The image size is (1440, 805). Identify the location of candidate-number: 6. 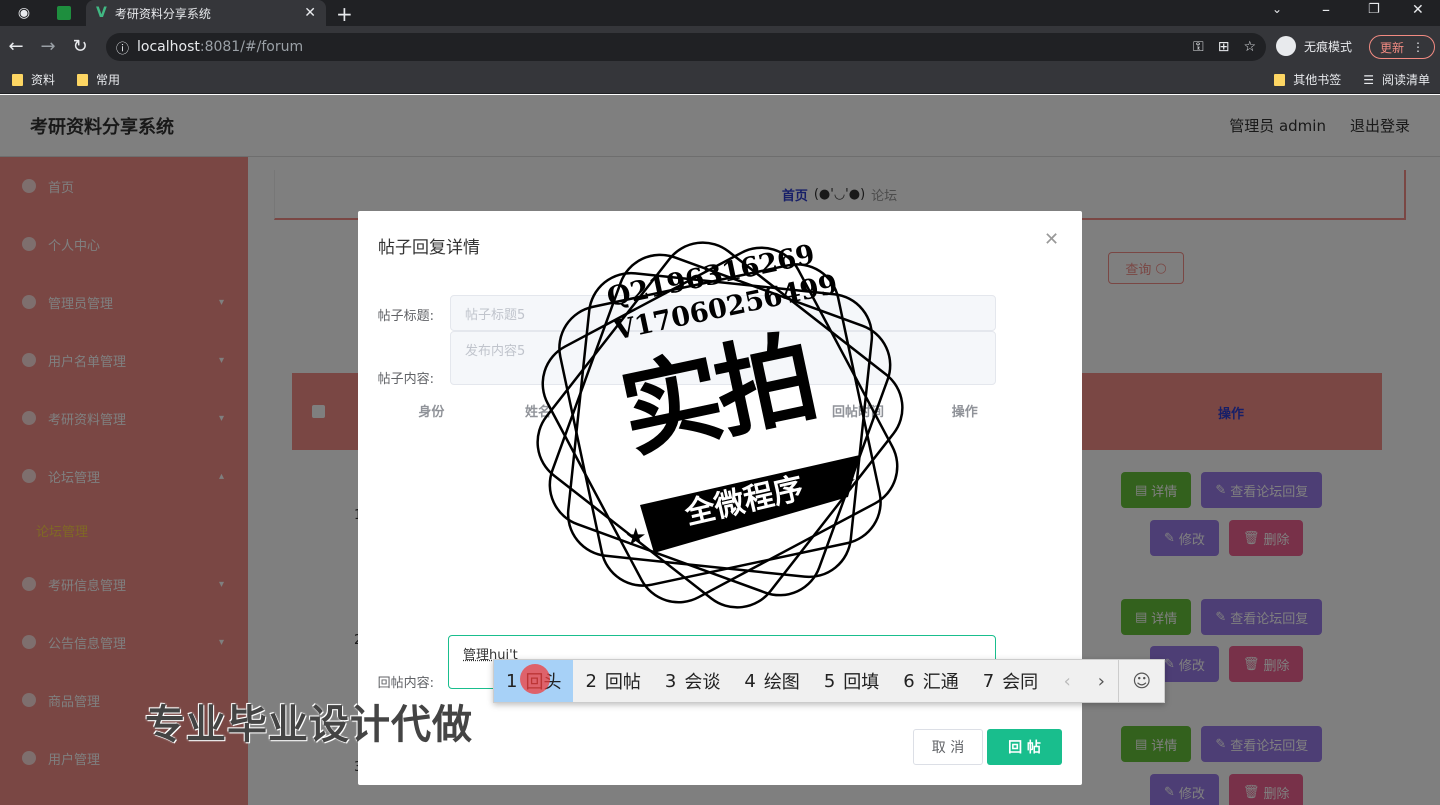
(909, 681).